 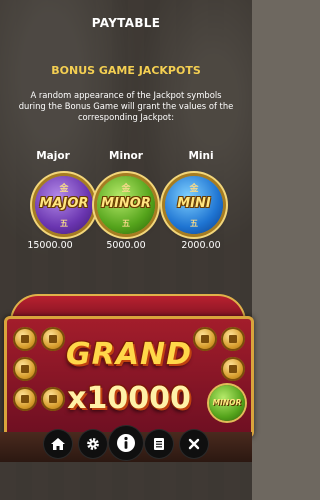 What do you see at coordinates (126, 245) in the screenshot?
I see `jackpot-value-minor: 5000.00` at bounding box center [126, 245].